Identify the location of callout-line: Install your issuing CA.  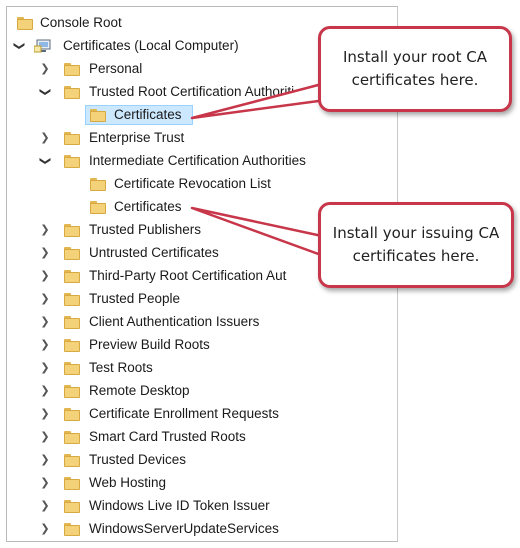
(416, 233).